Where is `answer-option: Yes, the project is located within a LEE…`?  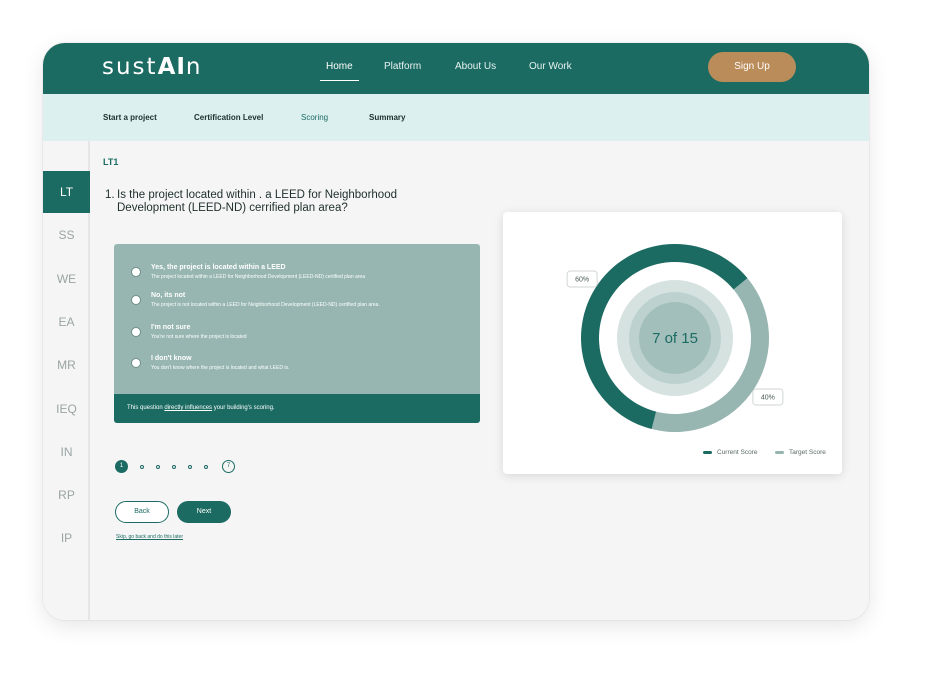
answer-option: Yes, the project is located within a LEE… is located at coordinates (297, 279).